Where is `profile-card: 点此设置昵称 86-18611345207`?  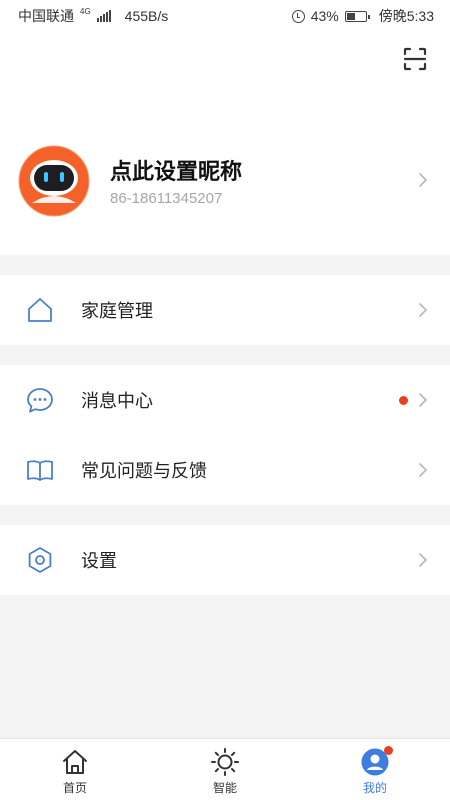
profile-card: 点此设置昵称 86-18611345207 is located at coordinates (225, 185).